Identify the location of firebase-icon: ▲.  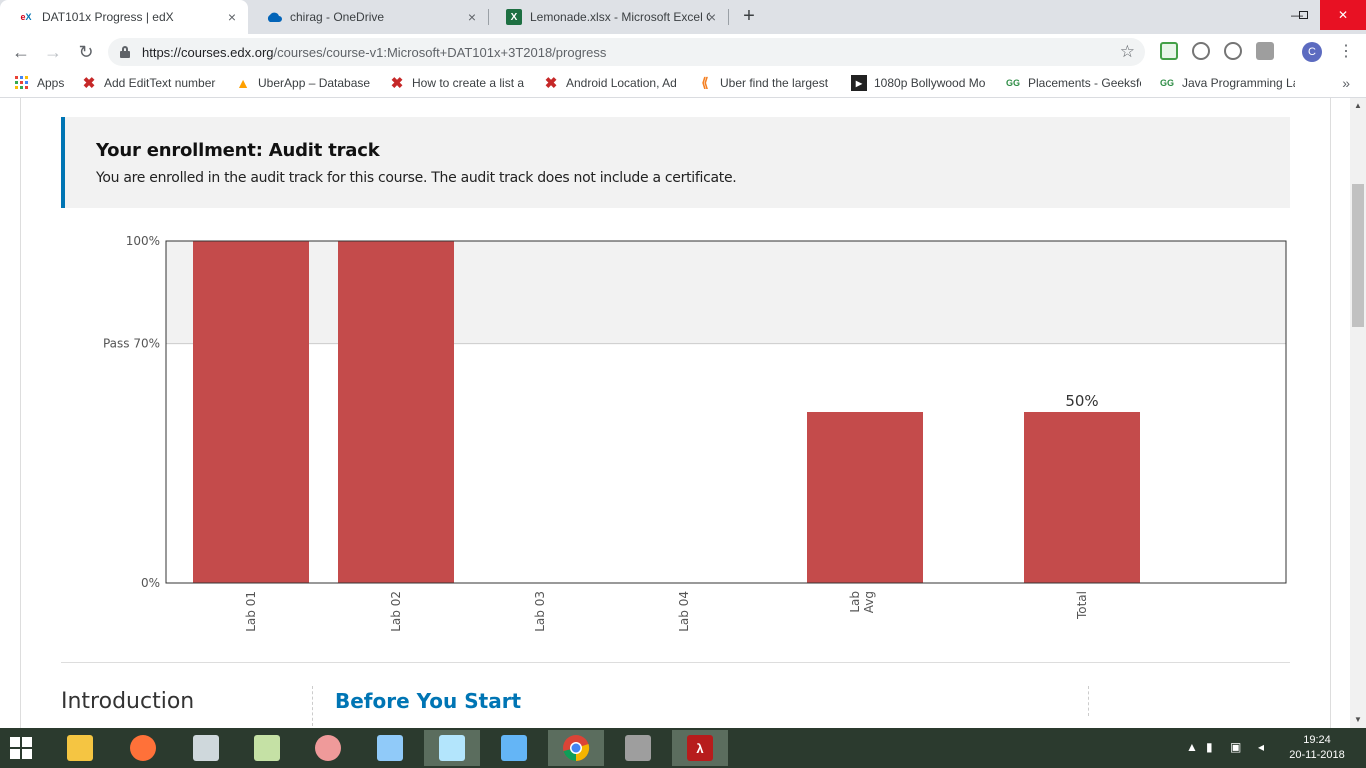
(243, 83).